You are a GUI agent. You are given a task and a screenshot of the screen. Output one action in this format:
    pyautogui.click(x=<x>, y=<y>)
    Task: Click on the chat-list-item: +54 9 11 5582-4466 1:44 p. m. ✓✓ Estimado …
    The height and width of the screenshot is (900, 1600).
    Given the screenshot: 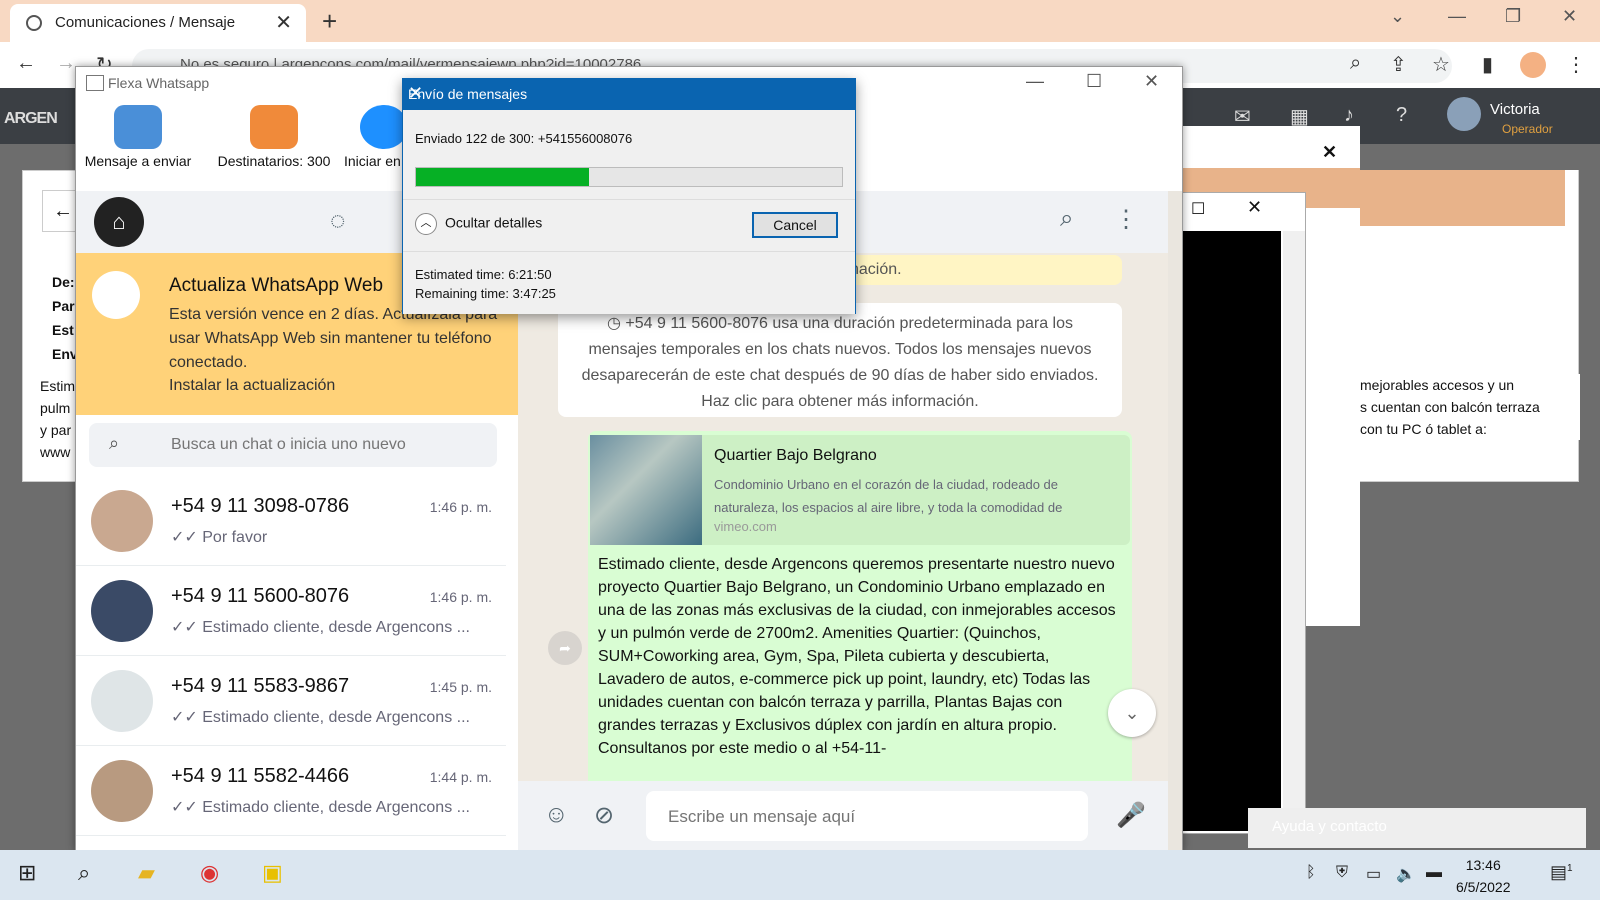 What is the action you would take?
    pyautogui.click(x=291, y=791)
    